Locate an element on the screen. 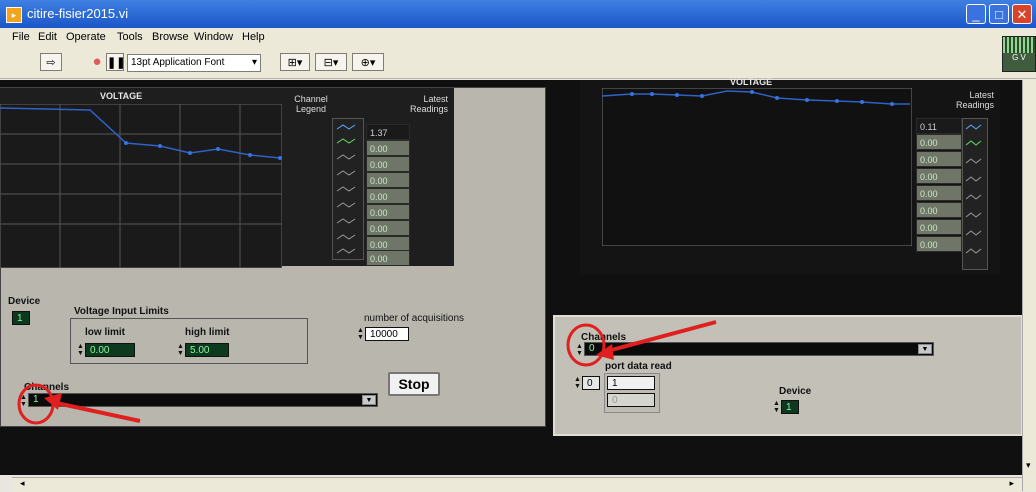  right-plot-area is located at coordinates (757, 167).